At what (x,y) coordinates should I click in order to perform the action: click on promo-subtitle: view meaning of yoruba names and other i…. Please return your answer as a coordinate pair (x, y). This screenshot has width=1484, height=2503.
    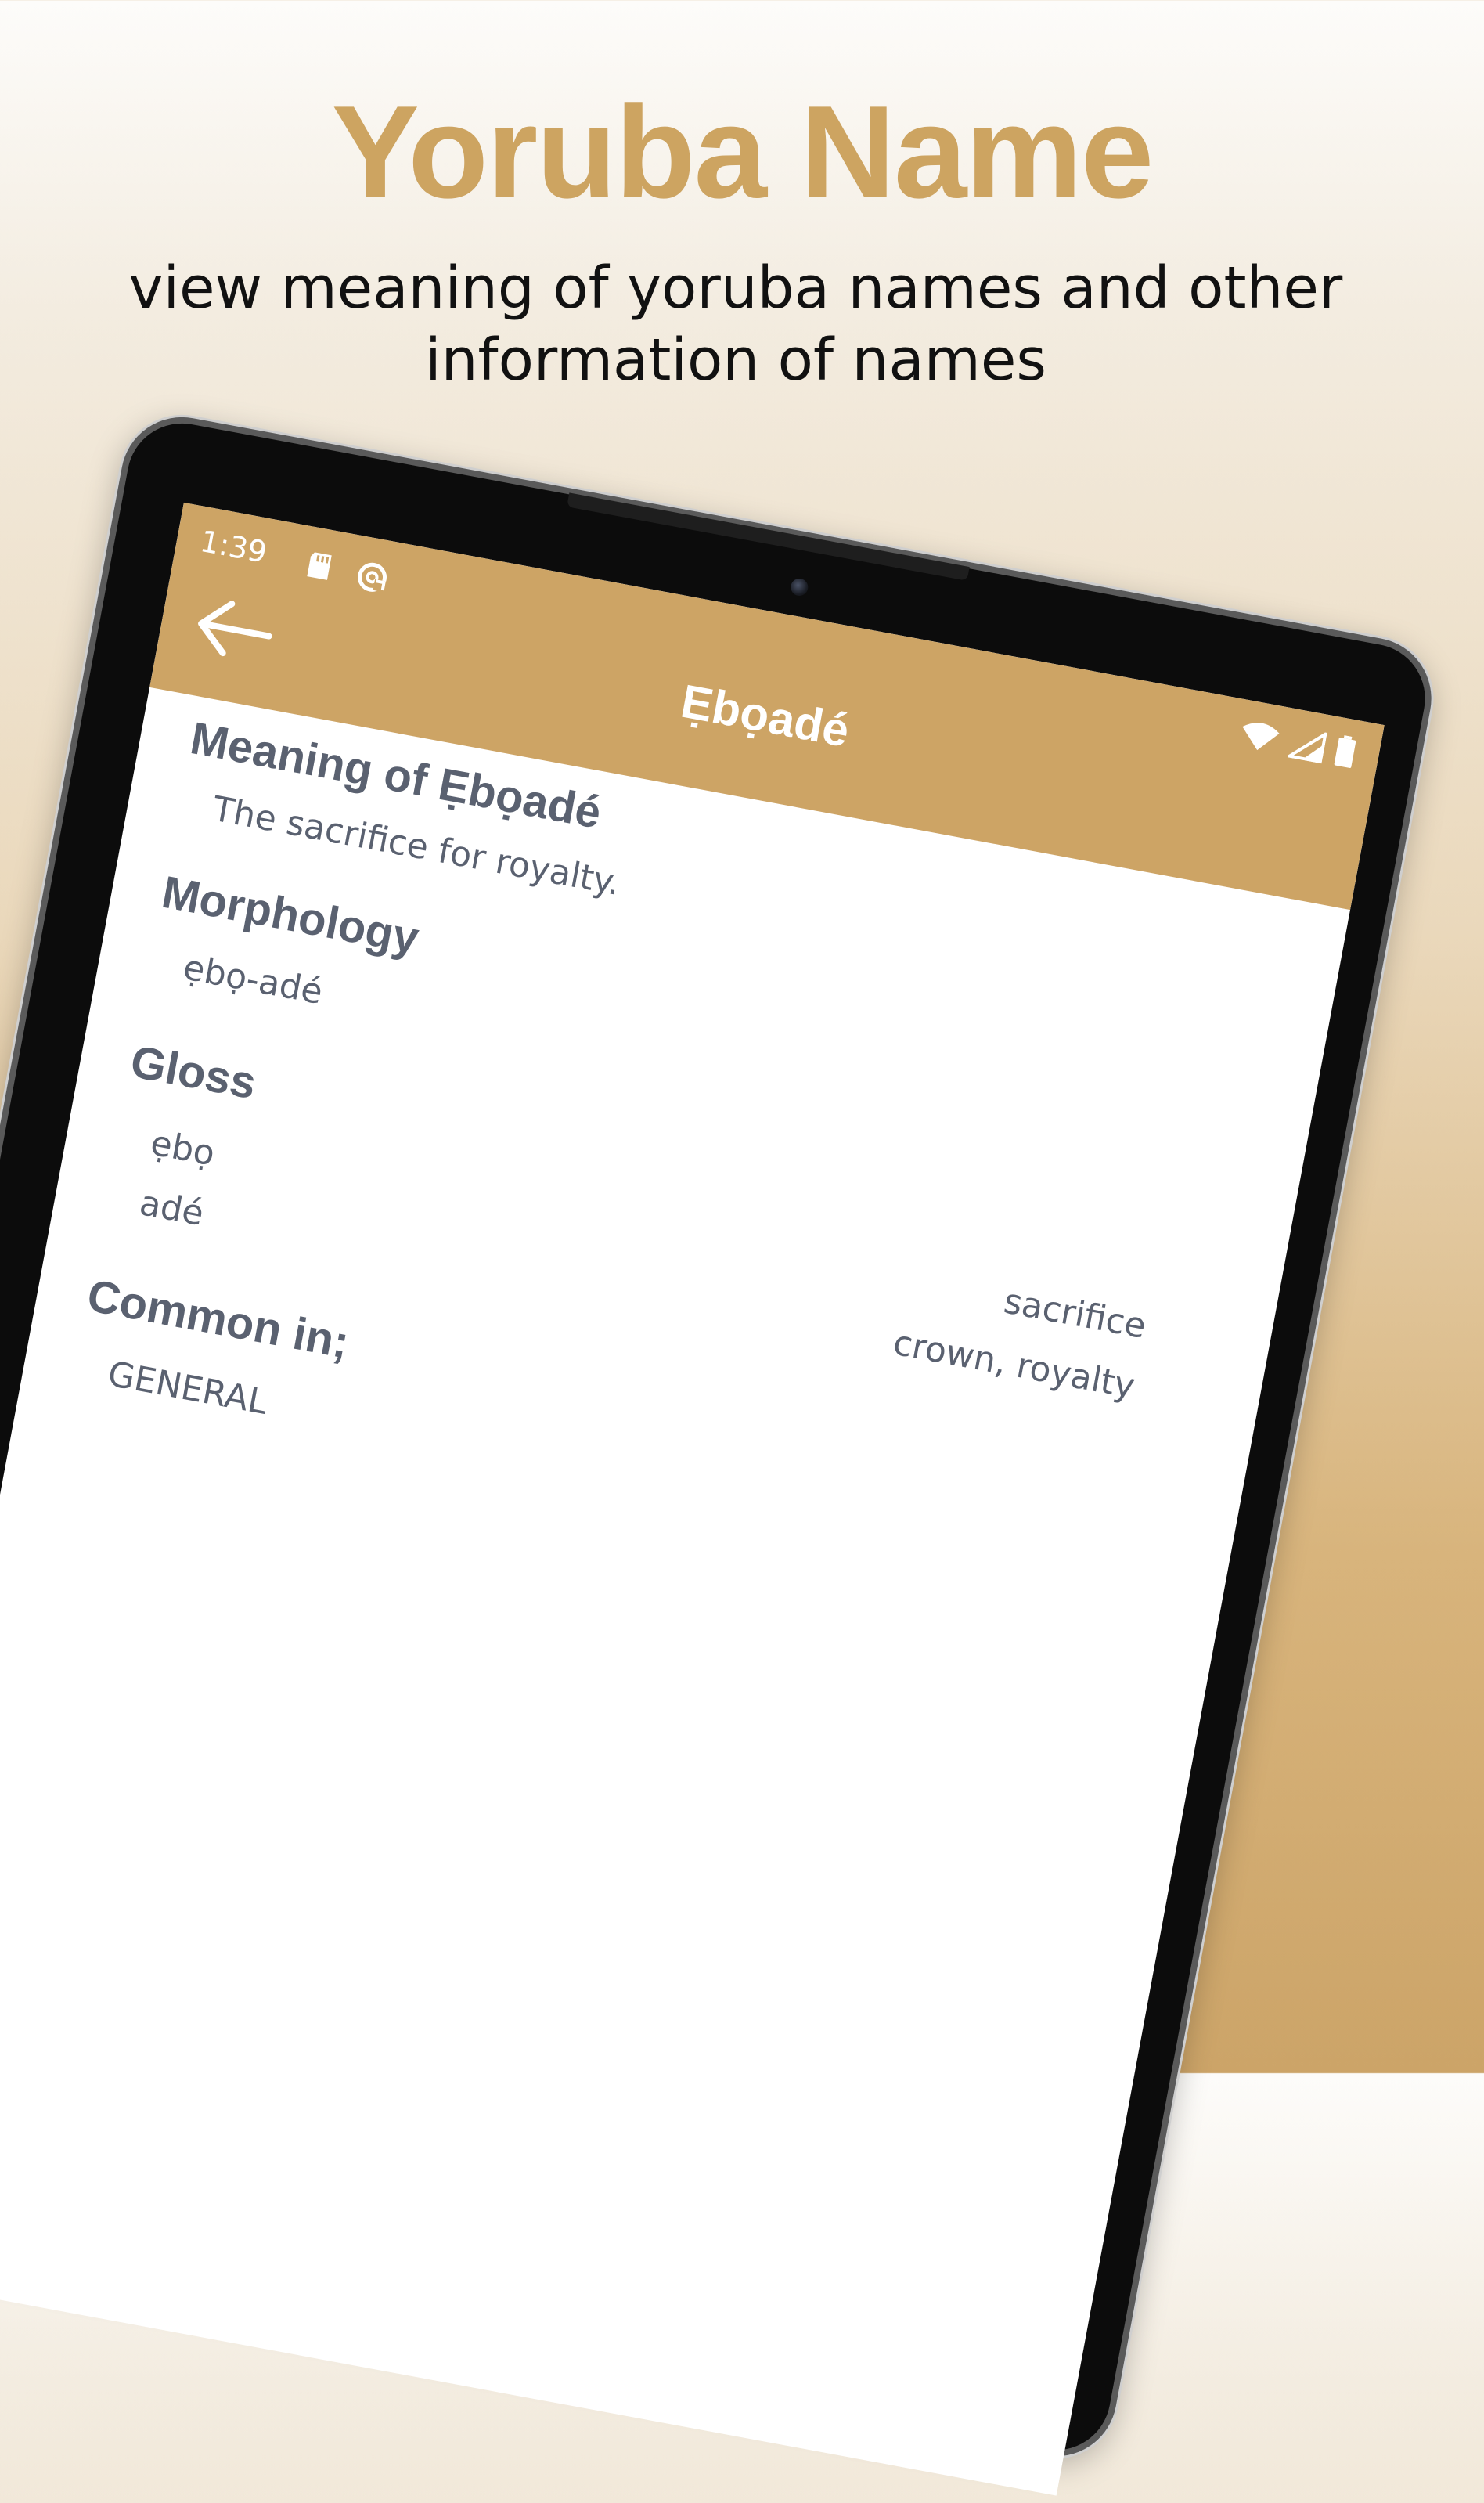
    Looking at the image, I should click on (735, 324).